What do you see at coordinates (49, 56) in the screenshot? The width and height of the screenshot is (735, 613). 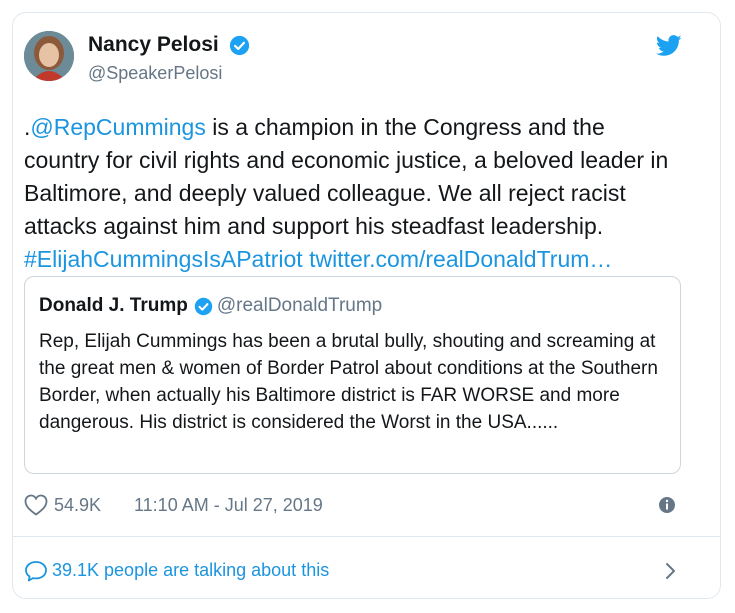 I see `avatar` at bounding box center [49, 56].